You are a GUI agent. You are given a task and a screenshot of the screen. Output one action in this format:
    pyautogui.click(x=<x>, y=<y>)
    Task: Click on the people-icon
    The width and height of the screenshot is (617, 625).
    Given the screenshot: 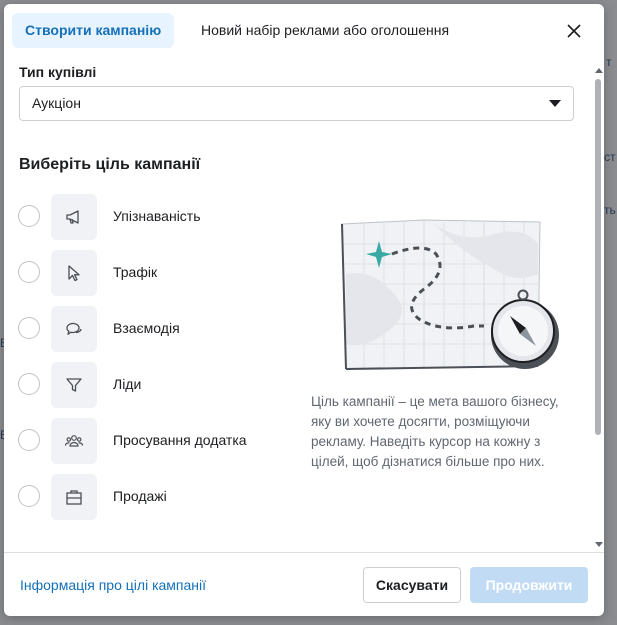 What is the action you would take?
    pyautogui.click(x=74, y=441)
    